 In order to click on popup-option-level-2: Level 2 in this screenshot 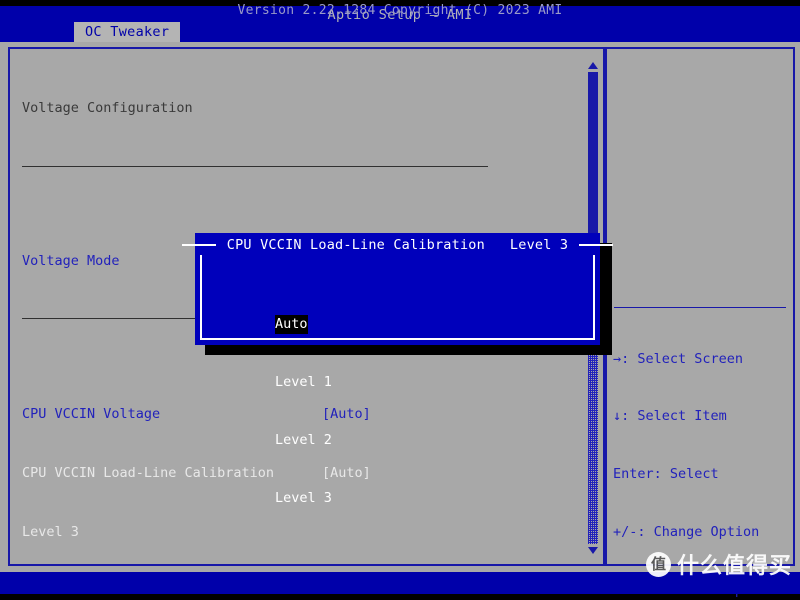, I will do `click(303, 440)`.